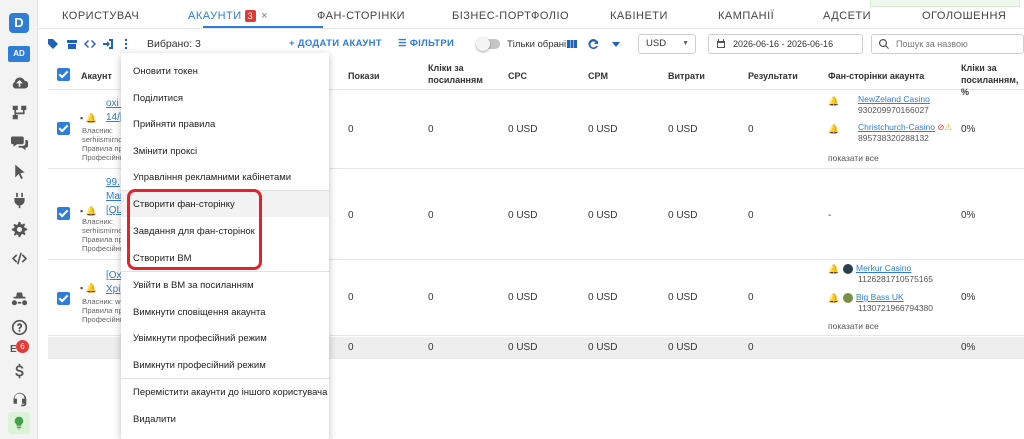 The width and height of the screenshot is (1024, 439). Describe the element at coordinates (263, 27) in the screenshot. I see `active-tab-underline` at that location.